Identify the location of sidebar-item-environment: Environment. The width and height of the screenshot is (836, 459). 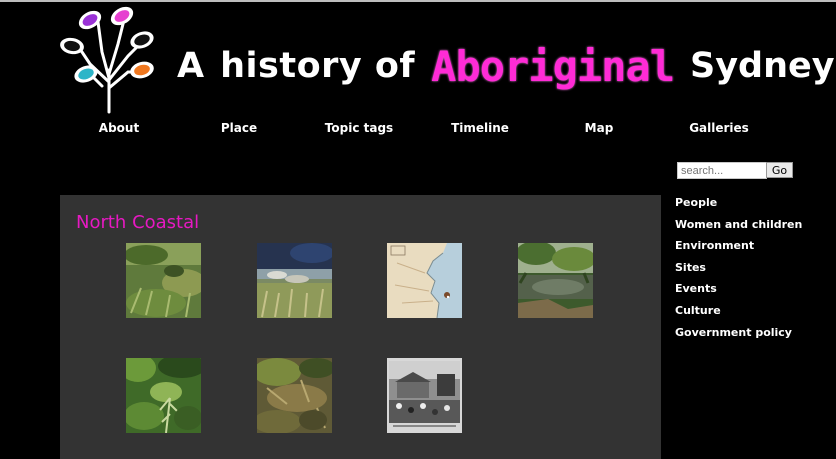
(738, 250).